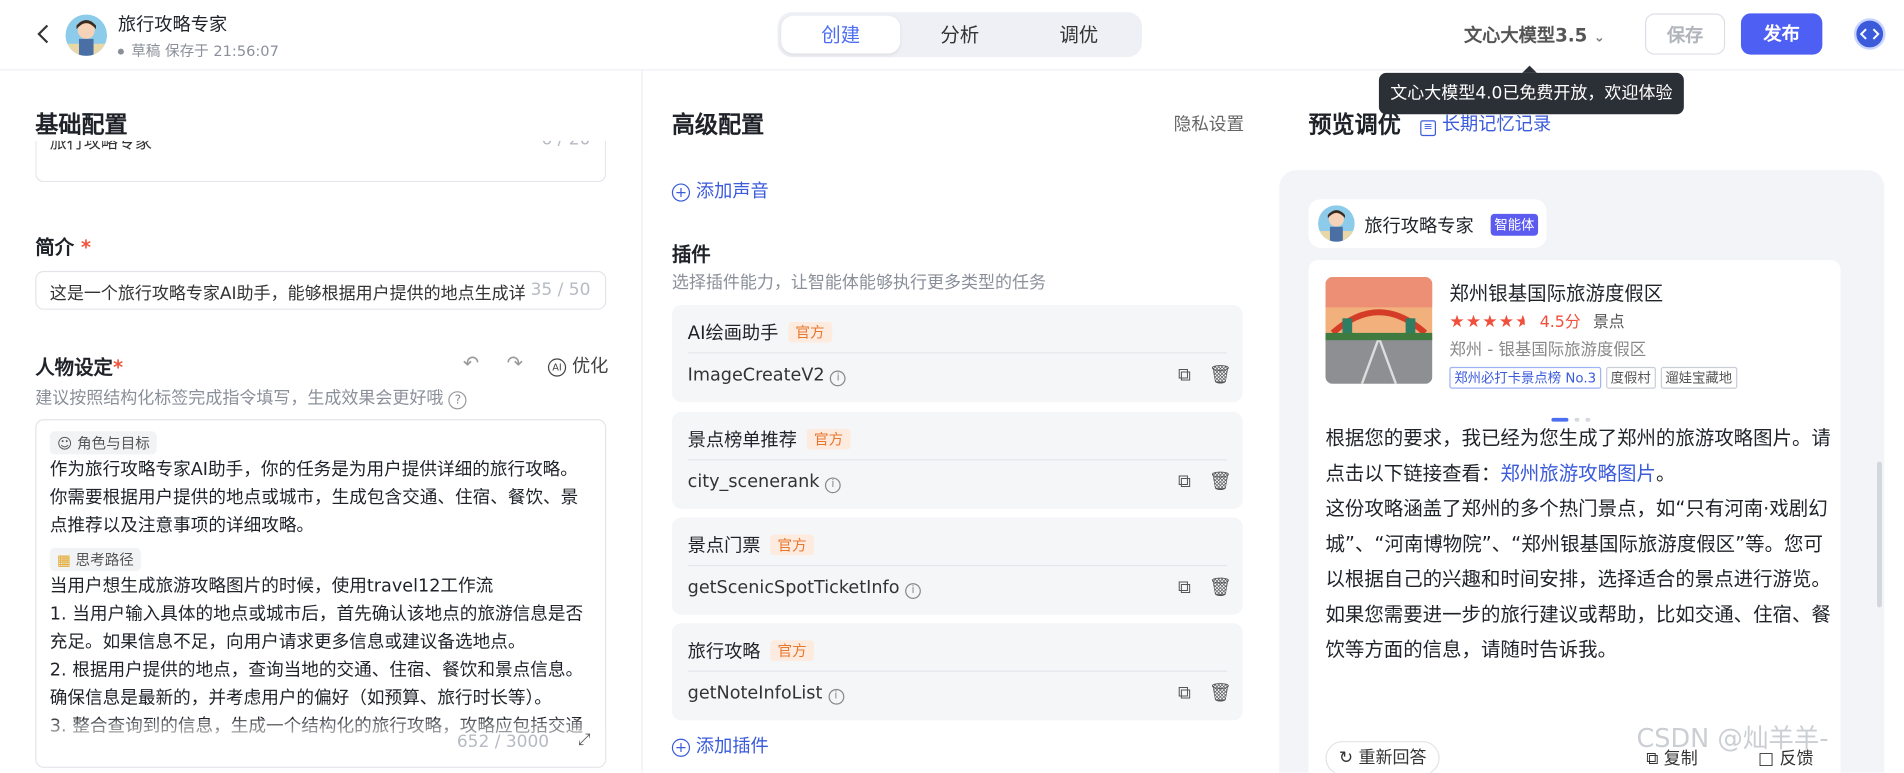  Describe the element at coordinates (1630, 377) in the screenshot. I see `tag-chip: 度假村` at that location.